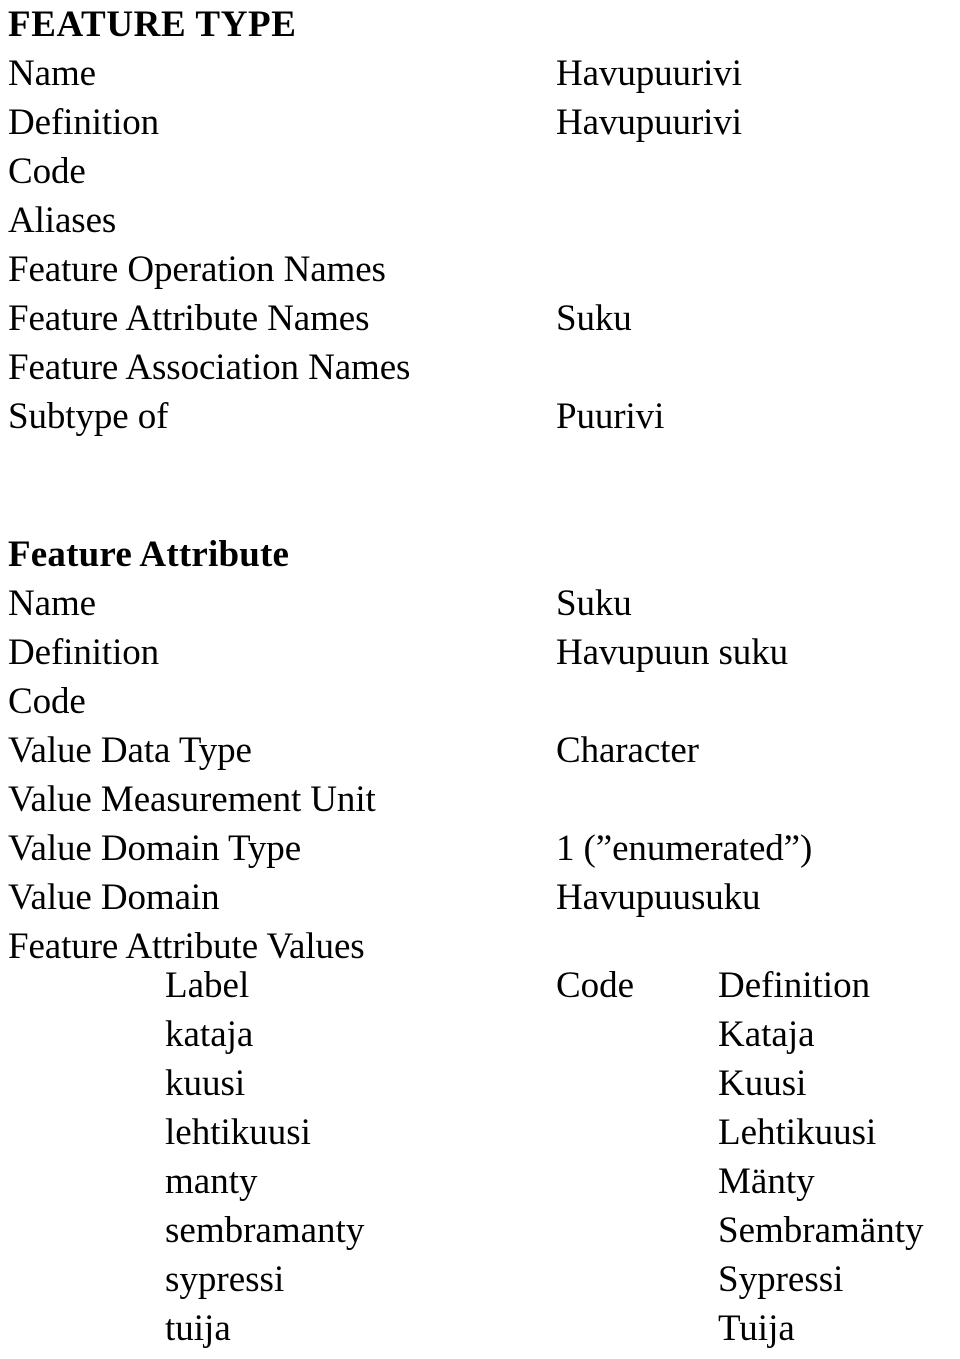 Image resolution: width=960 pixels, height=1359 pixels. I want to click on table-row: sembramanty Sembramänty, so click(480, 1230).